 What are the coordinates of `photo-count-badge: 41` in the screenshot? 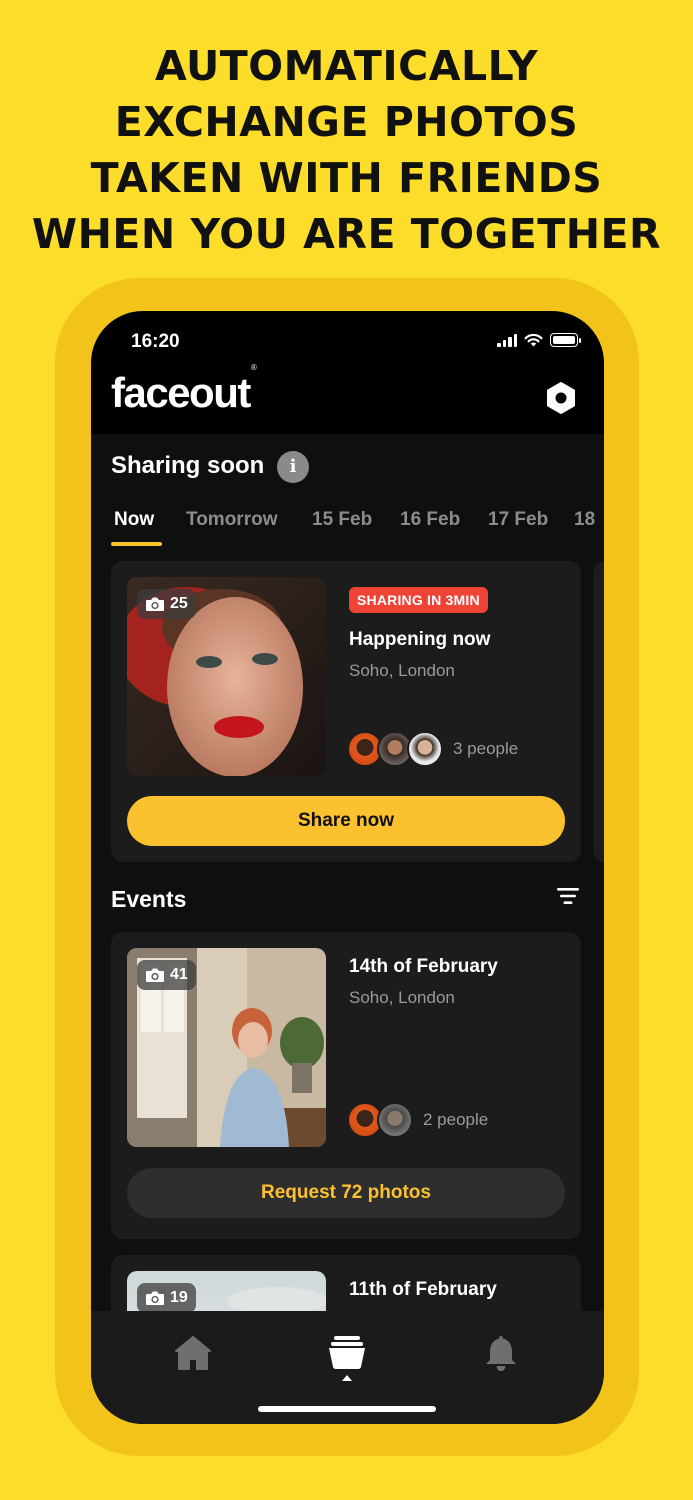 It's located at (166, 975).